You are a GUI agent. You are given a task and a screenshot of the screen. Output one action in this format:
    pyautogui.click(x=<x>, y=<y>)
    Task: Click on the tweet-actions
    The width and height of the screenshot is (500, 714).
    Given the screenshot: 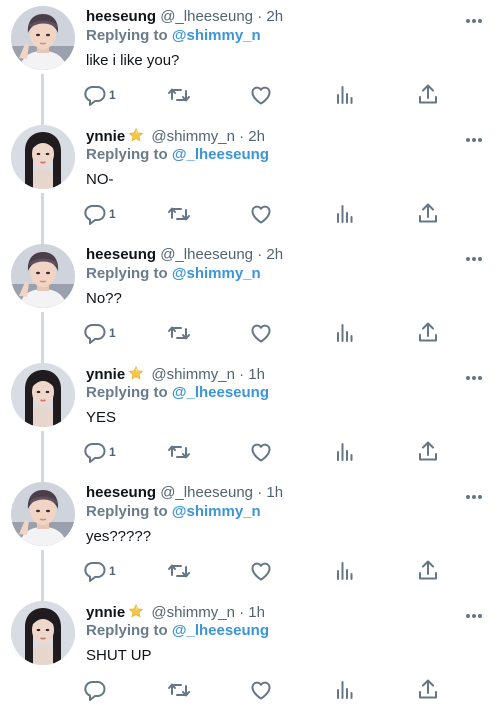 What is the action you would take?
    pyautogui.click(x=262, y=690)
    